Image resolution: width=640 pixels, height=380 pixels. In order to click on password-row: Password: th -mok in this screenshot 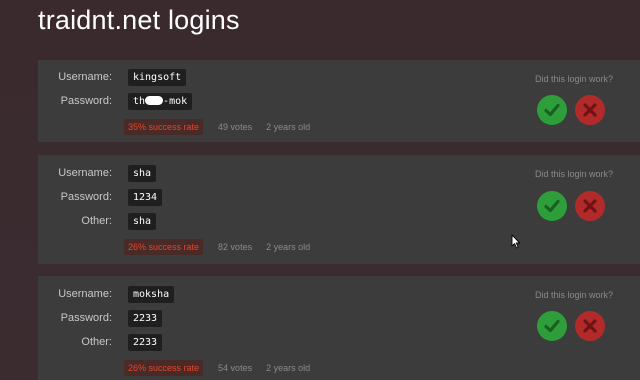, I will do `click(115, 101)`.